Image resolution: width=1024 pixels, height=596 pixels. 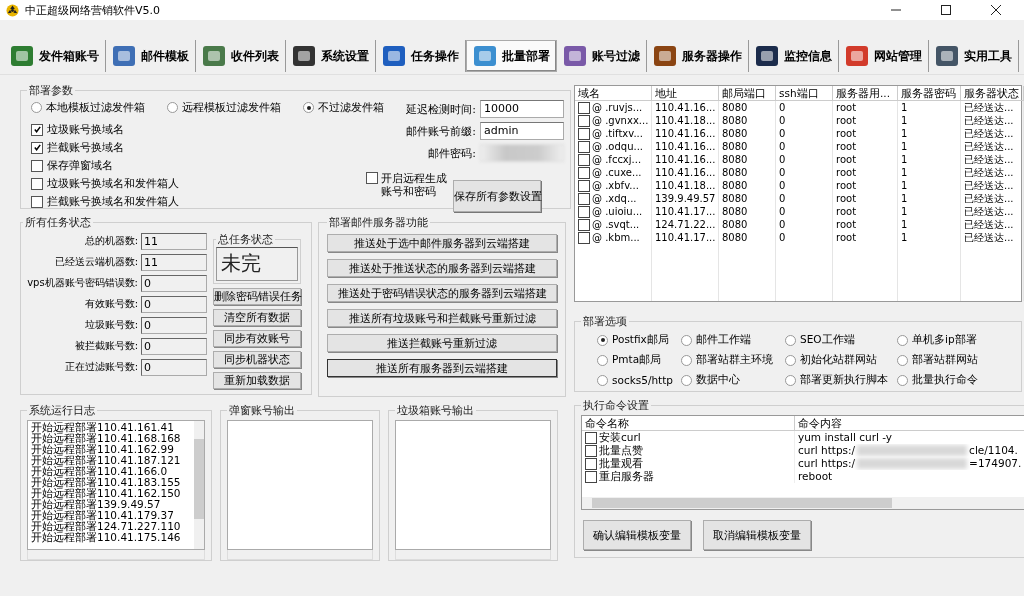 What do you see at coordinates (621, 463) in the screenshot?
I see `table-cell: 批量观看` at bounding box center [621, 463].